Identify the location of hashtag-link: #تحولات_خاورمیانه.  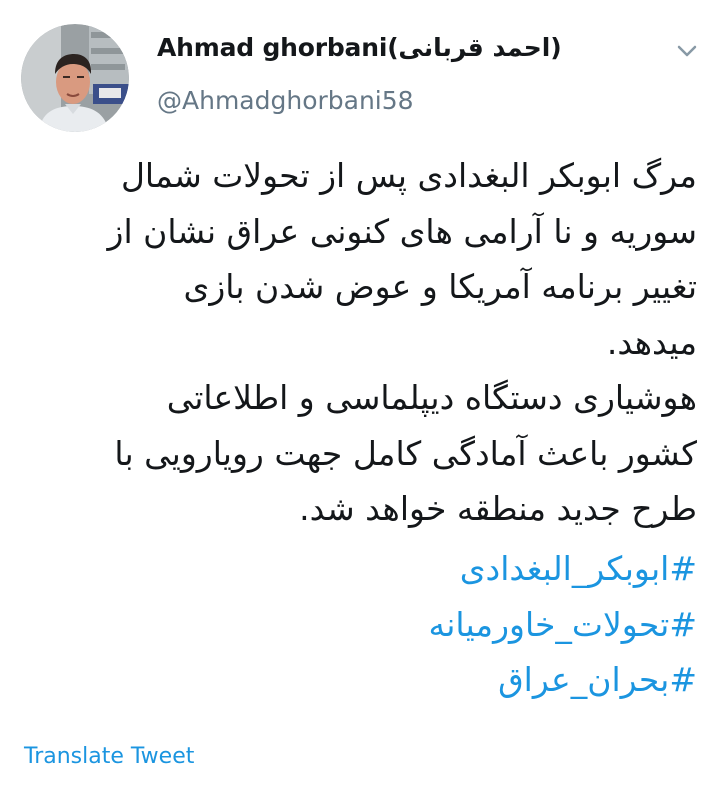
(357, 625).